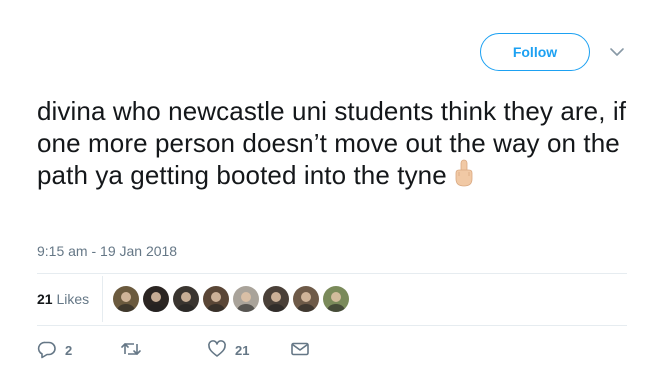 The image size is (667, 388). Describe the element at coordinates (332, 273) in the screenshot. I see `divider-top` at that location.